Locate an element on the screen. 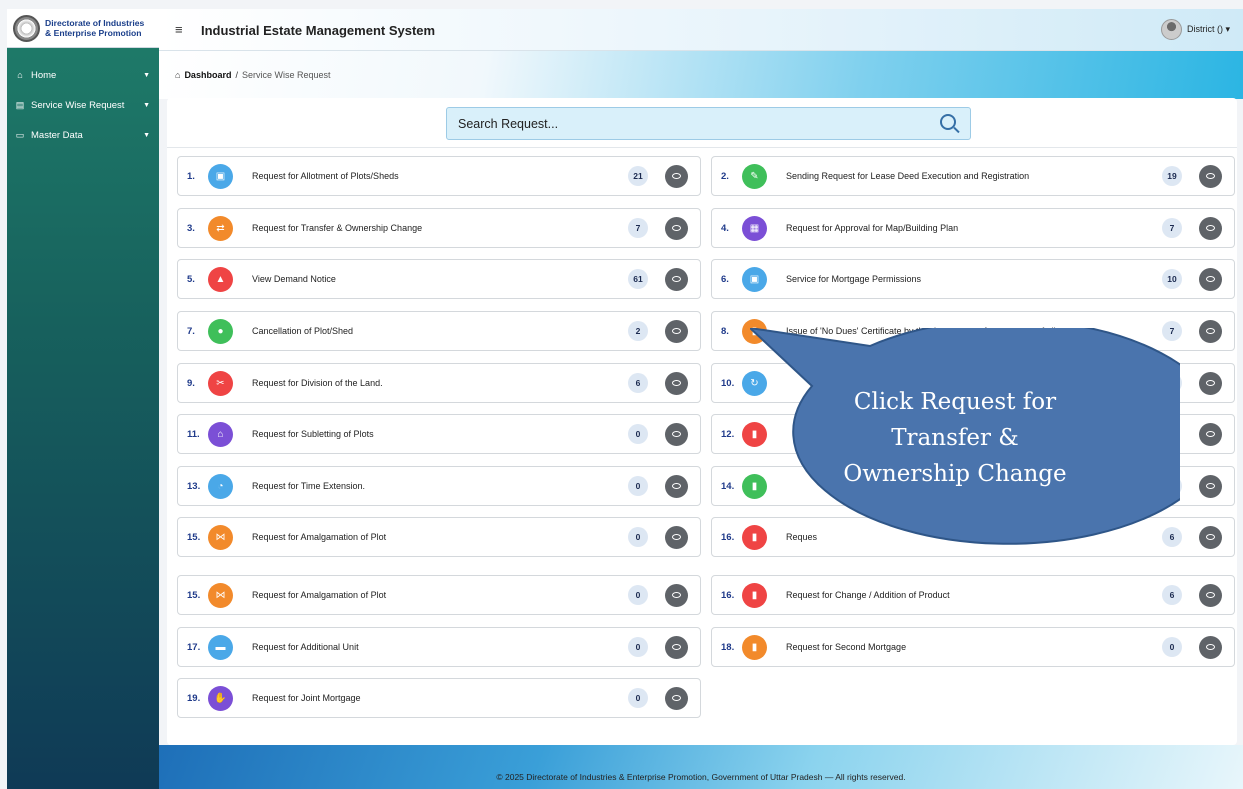 The height and width of the screenshot is (789, 1243). sidebar-item-master-data: ▭ Master Data ▼ is located at coordinates (83, 135).